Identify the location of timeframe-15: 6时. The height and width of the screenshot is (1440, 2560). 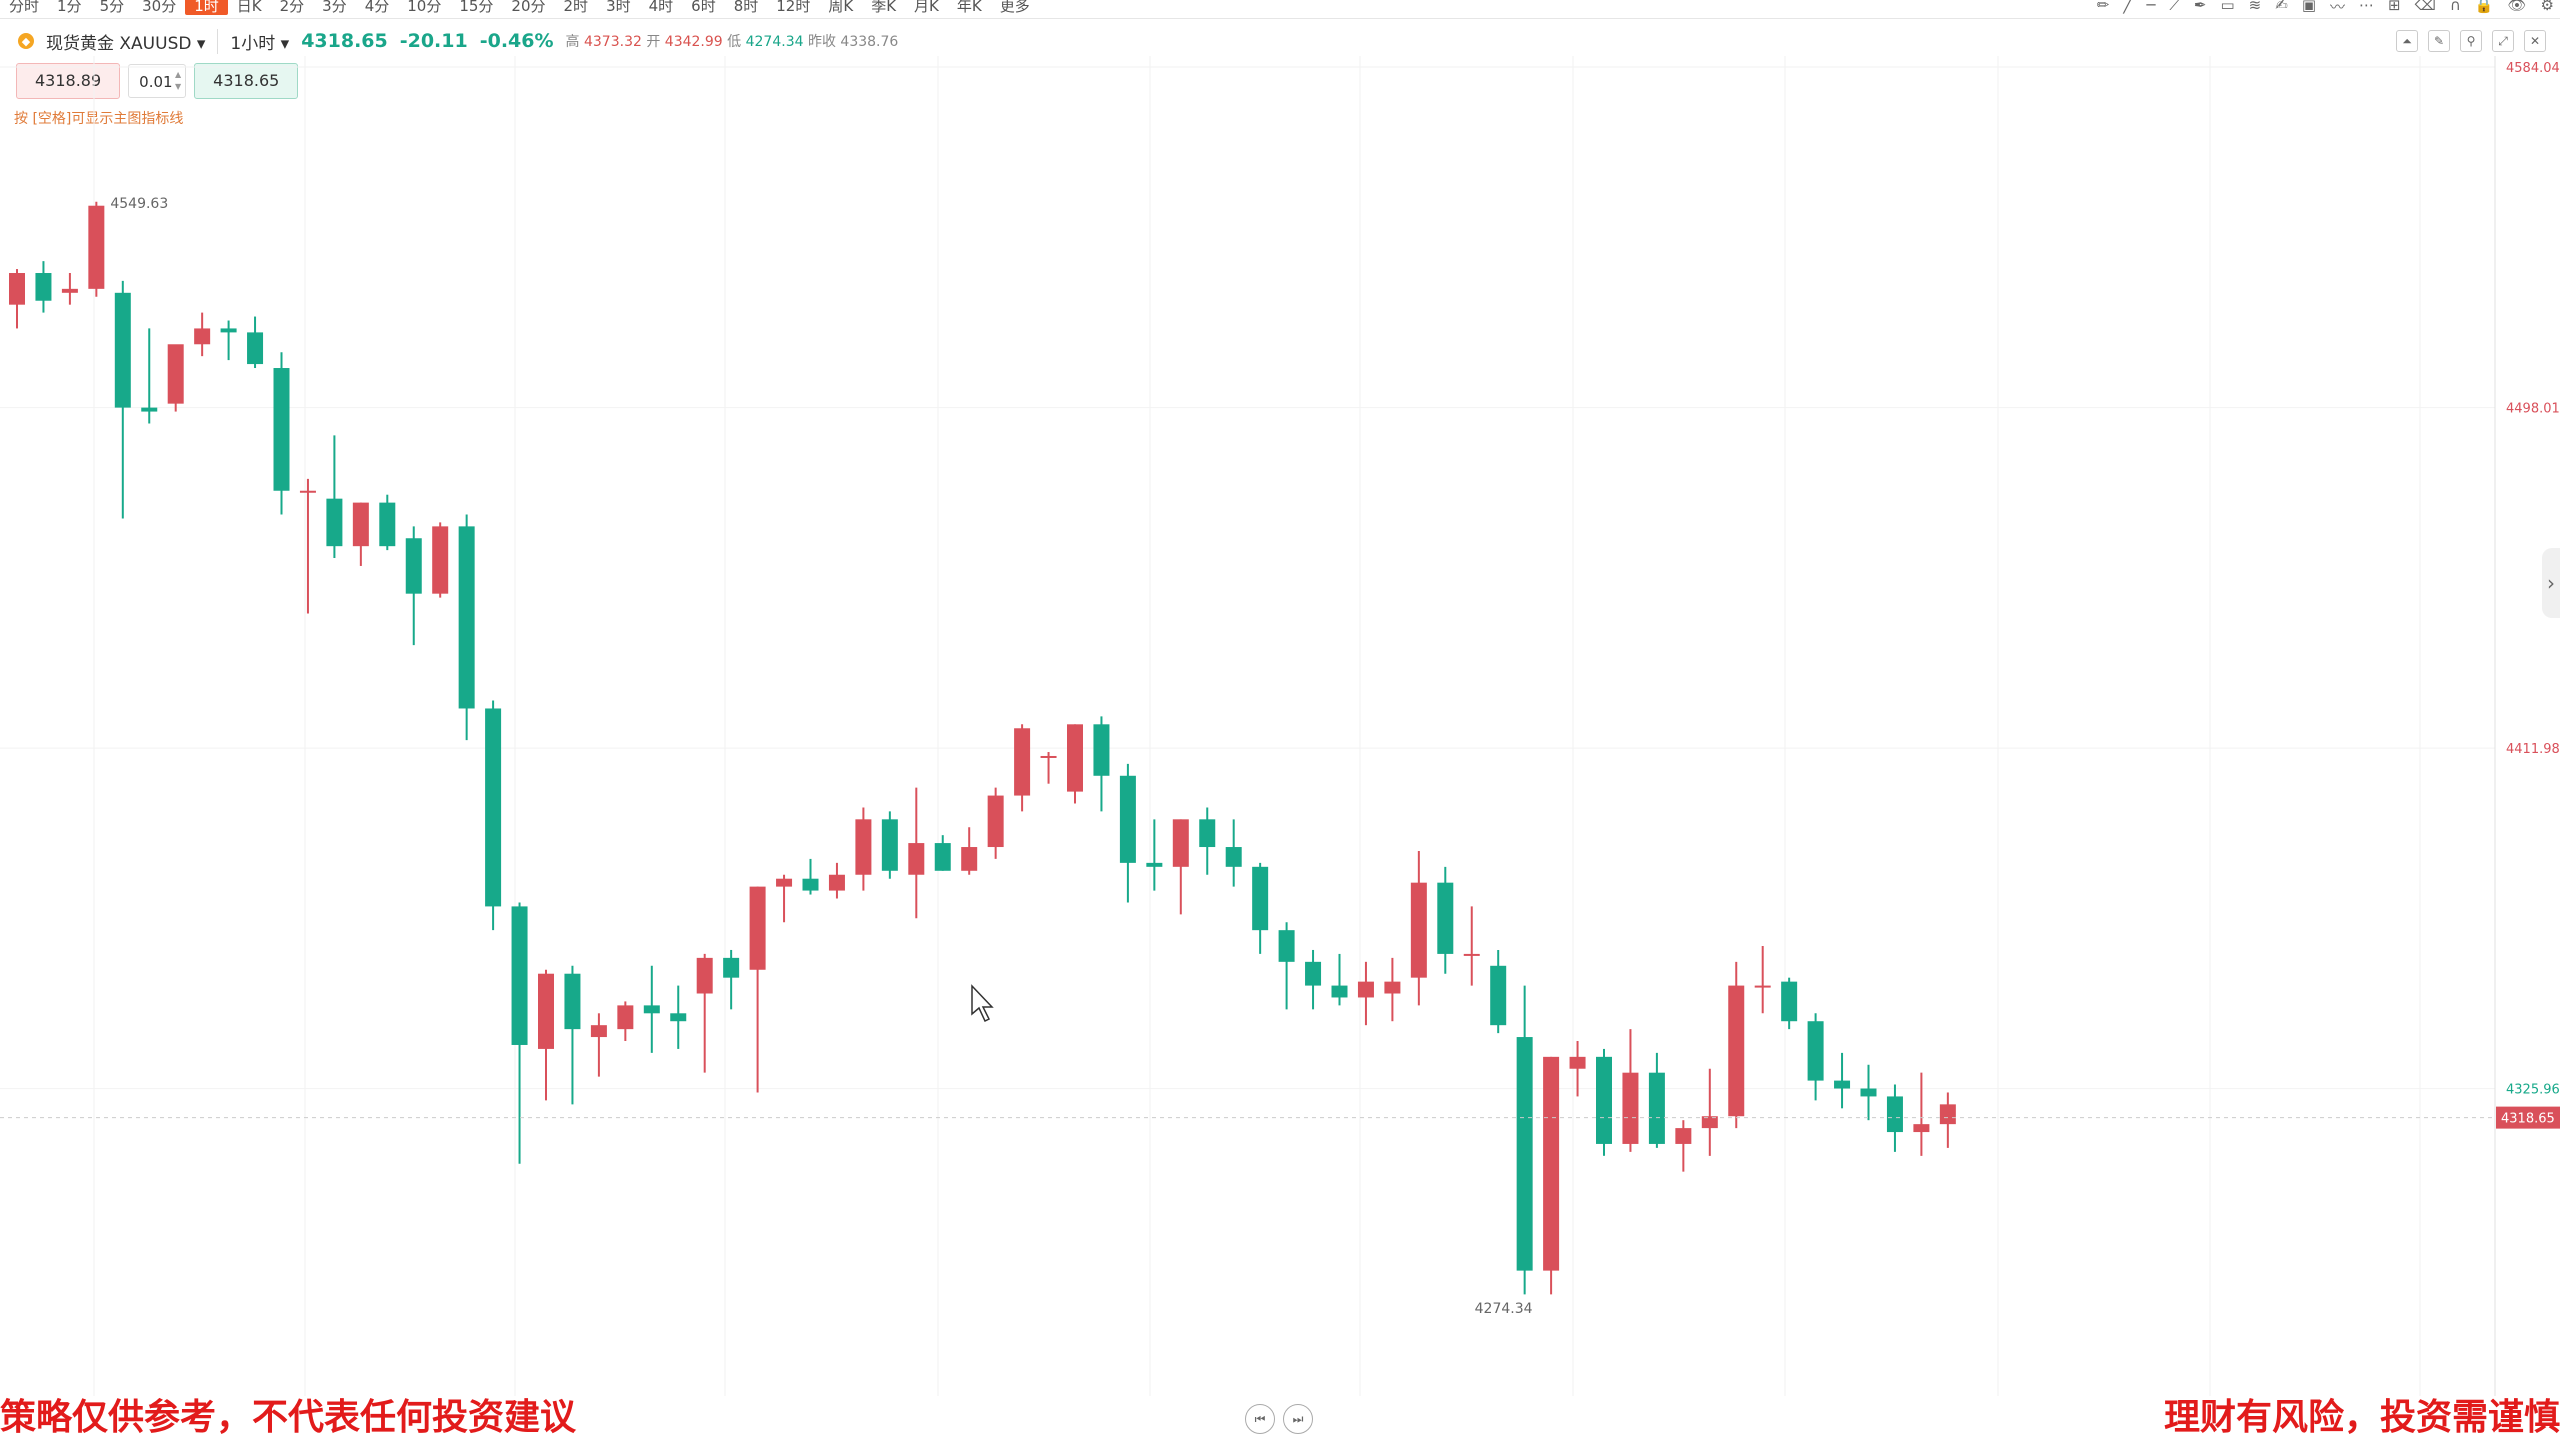
(703, 7).